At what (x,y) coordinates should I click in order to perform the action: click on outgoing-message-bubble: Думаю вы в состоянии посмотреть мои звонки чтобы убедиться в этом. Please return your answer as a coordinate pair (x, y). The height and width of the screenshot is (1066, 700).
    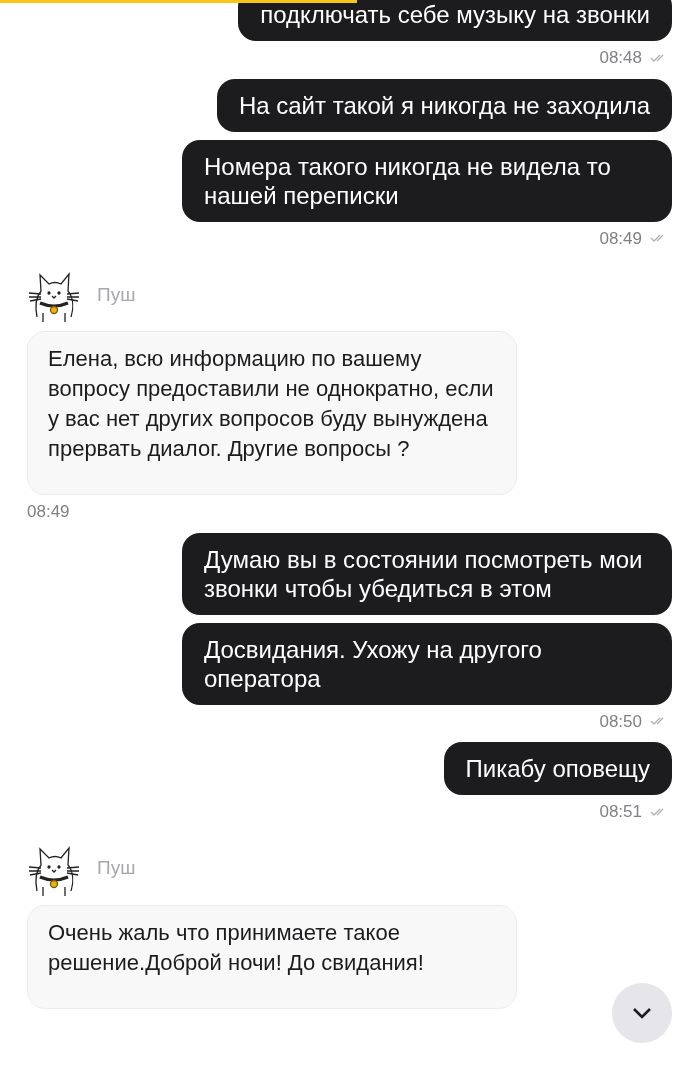
    Looking at the image, I should click on (427, 573).